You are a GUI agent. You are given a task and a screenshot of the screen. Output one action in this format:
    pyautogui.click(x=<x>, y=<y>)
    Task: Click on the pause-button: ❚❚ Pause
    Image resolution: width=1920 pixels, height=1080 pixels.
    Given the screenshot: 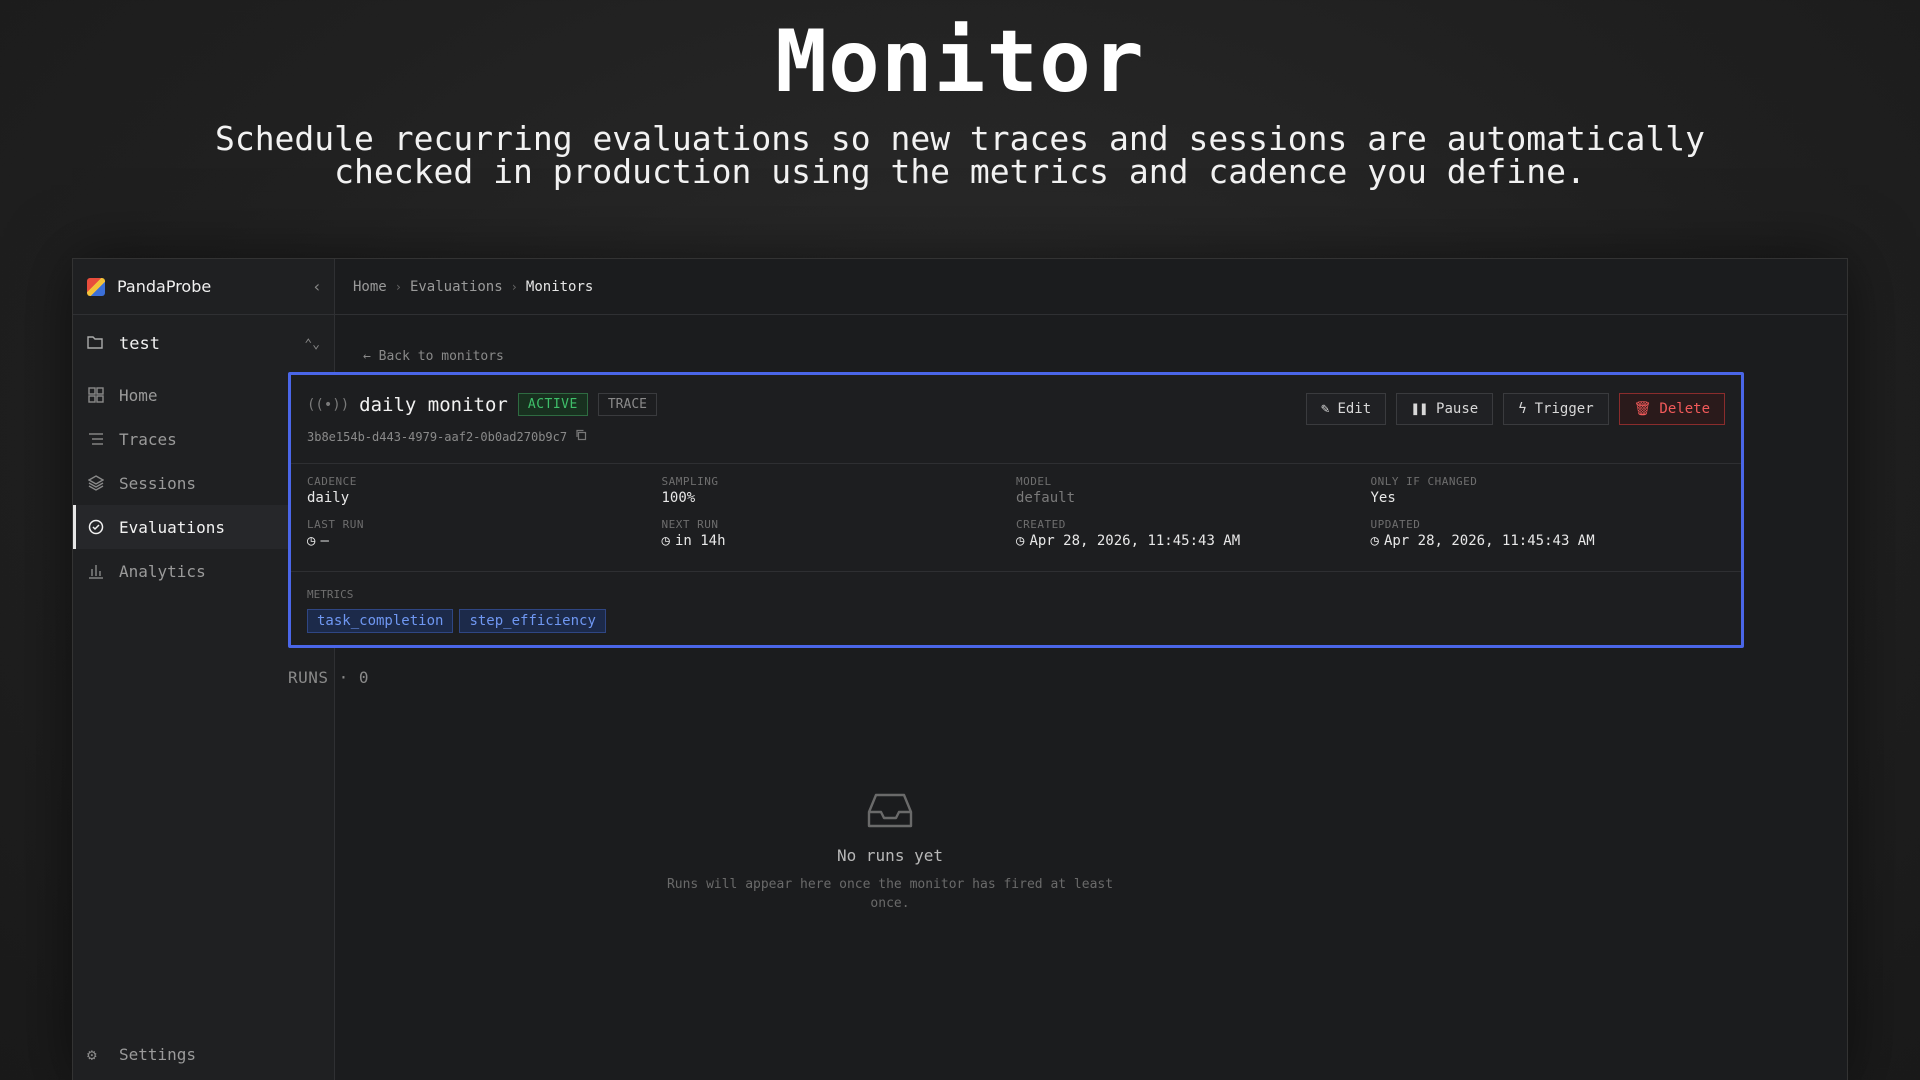 What is the action you would take?
    pyautogui.click(x=1445, y=409)
    